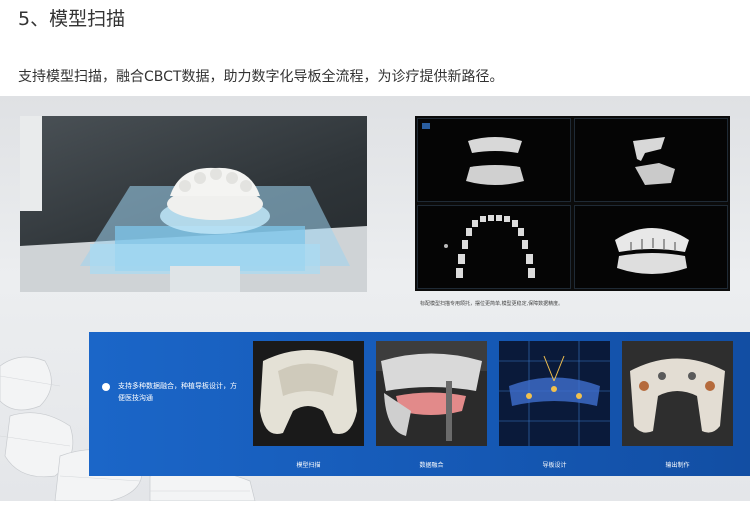  What do you see at coordinates (554, 393) in the screenshot?
I see `guide-design-image` at bounding box center [554, 393].